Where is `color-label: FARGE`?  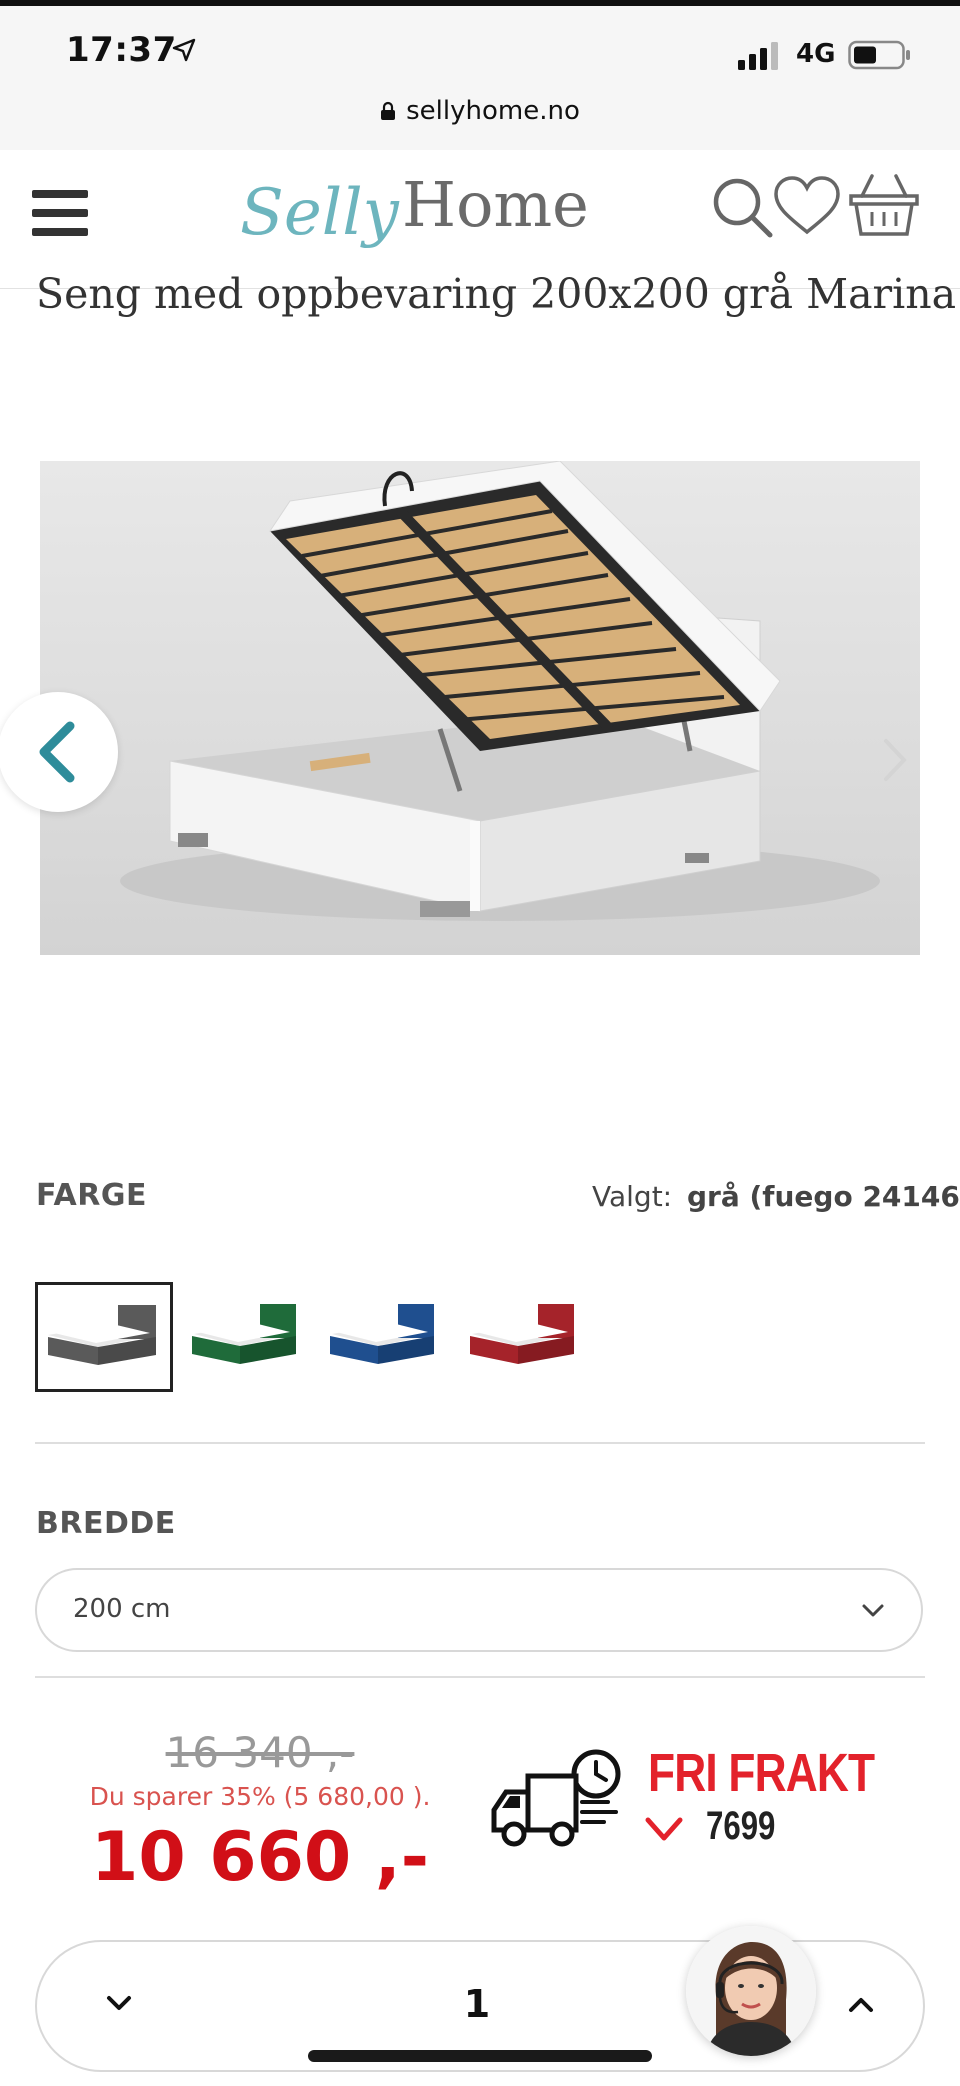
color-label: FARGE is located at coordinates (91, 1195).